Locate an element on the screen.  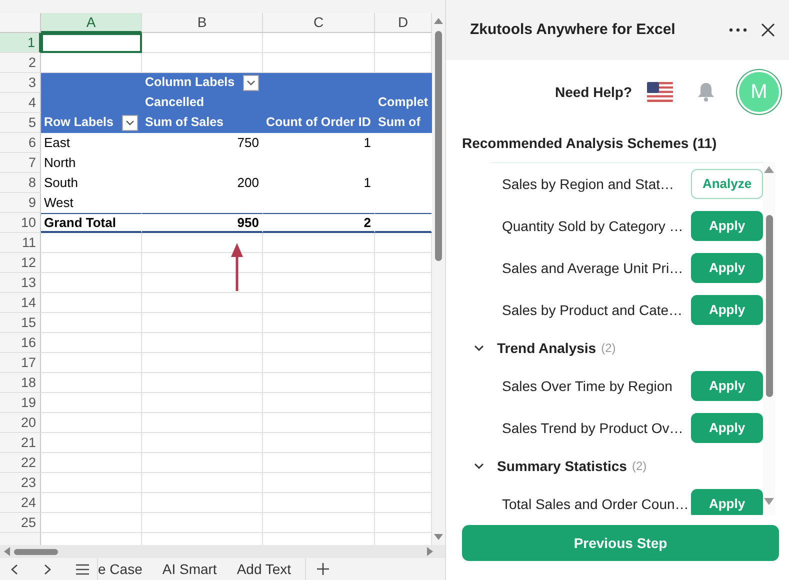
close-icon is located at coordinates (768, 30).